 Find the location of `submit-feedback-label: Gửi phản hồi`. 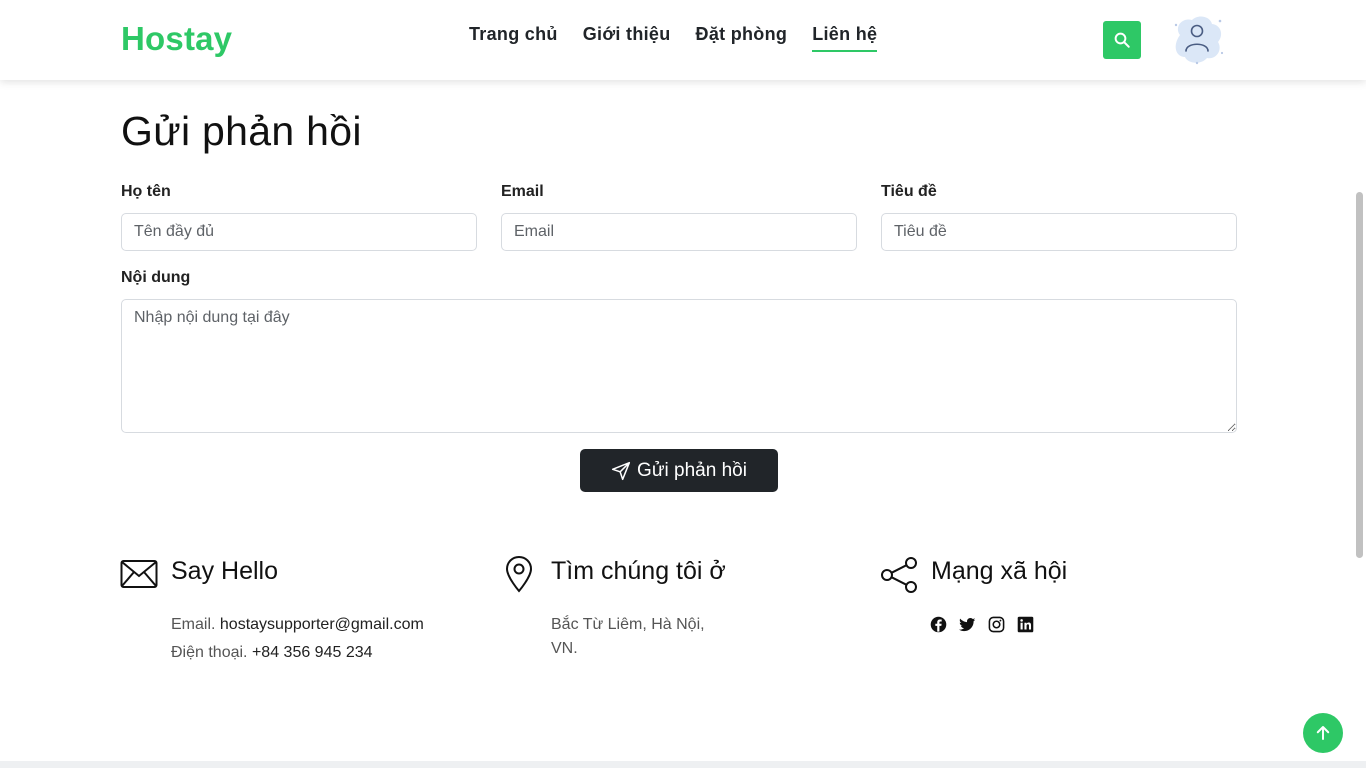

submit-feedback-label: Gửi phản hồi is located at coordinates (692, 470).